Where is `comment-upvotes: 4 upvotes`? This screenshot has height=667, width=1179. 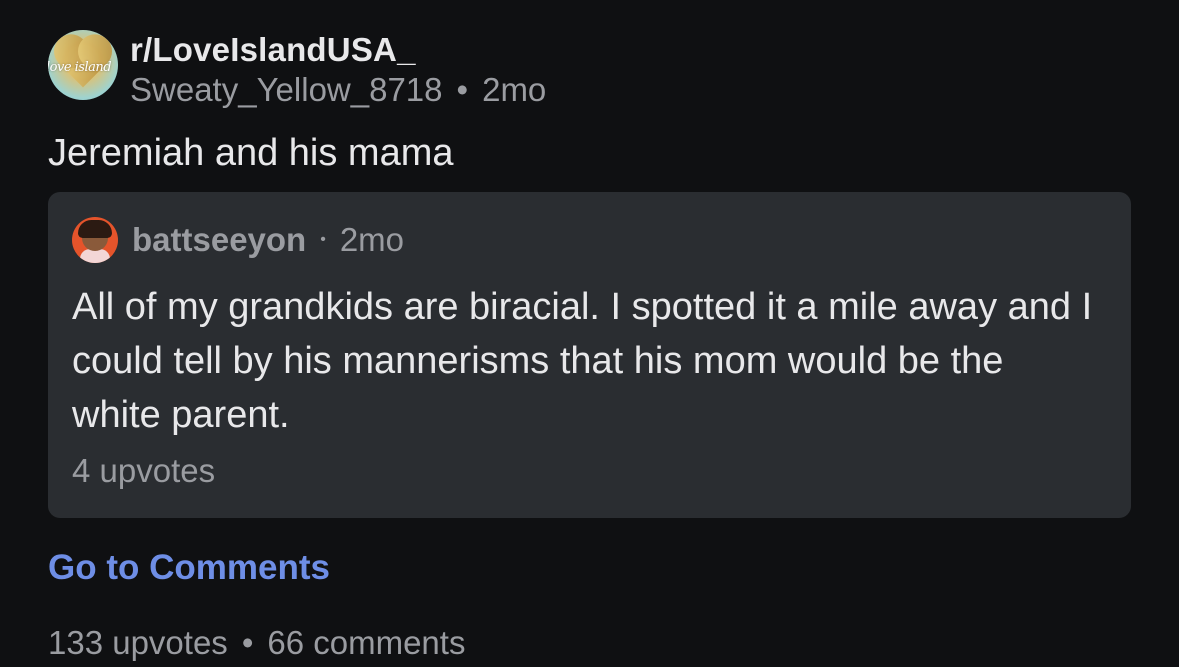
comment-upvotes: 4 upvotes is located at coordinates (144, 470).